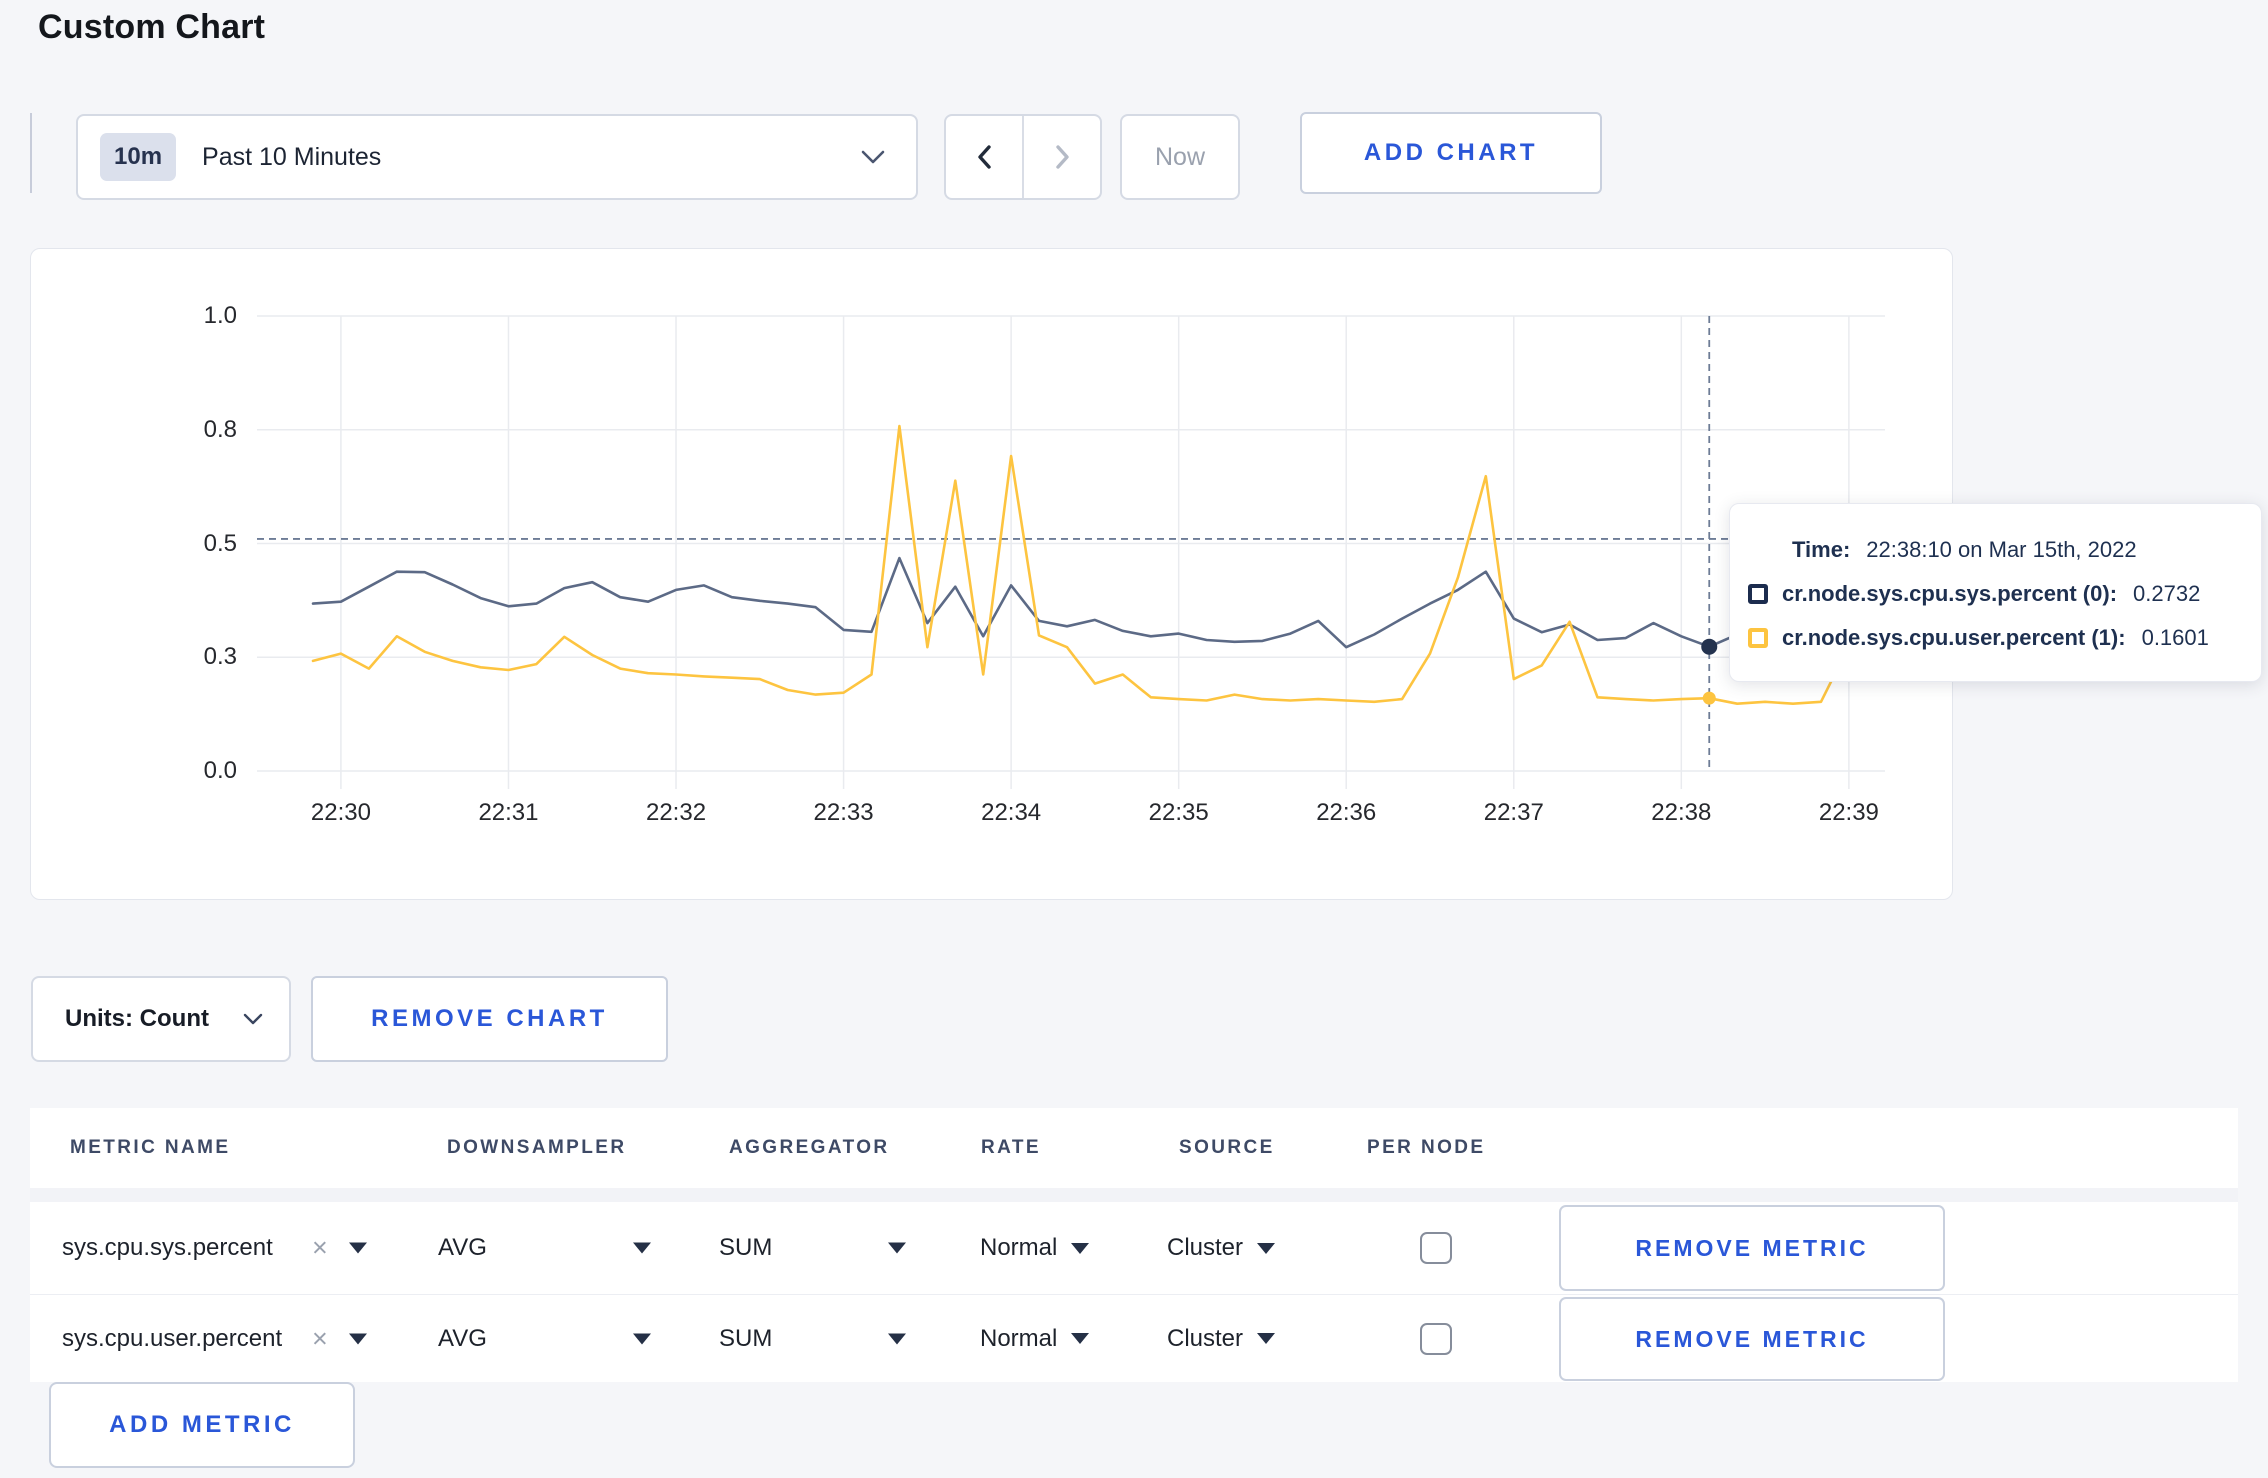 Image resolution: width=2268 pixels, height=1478 pixels. What do you see at coordinates (843, 812) in the screenshot?
I see `x-axis-tick-label: 22:33` at bounding box center [843, 812].